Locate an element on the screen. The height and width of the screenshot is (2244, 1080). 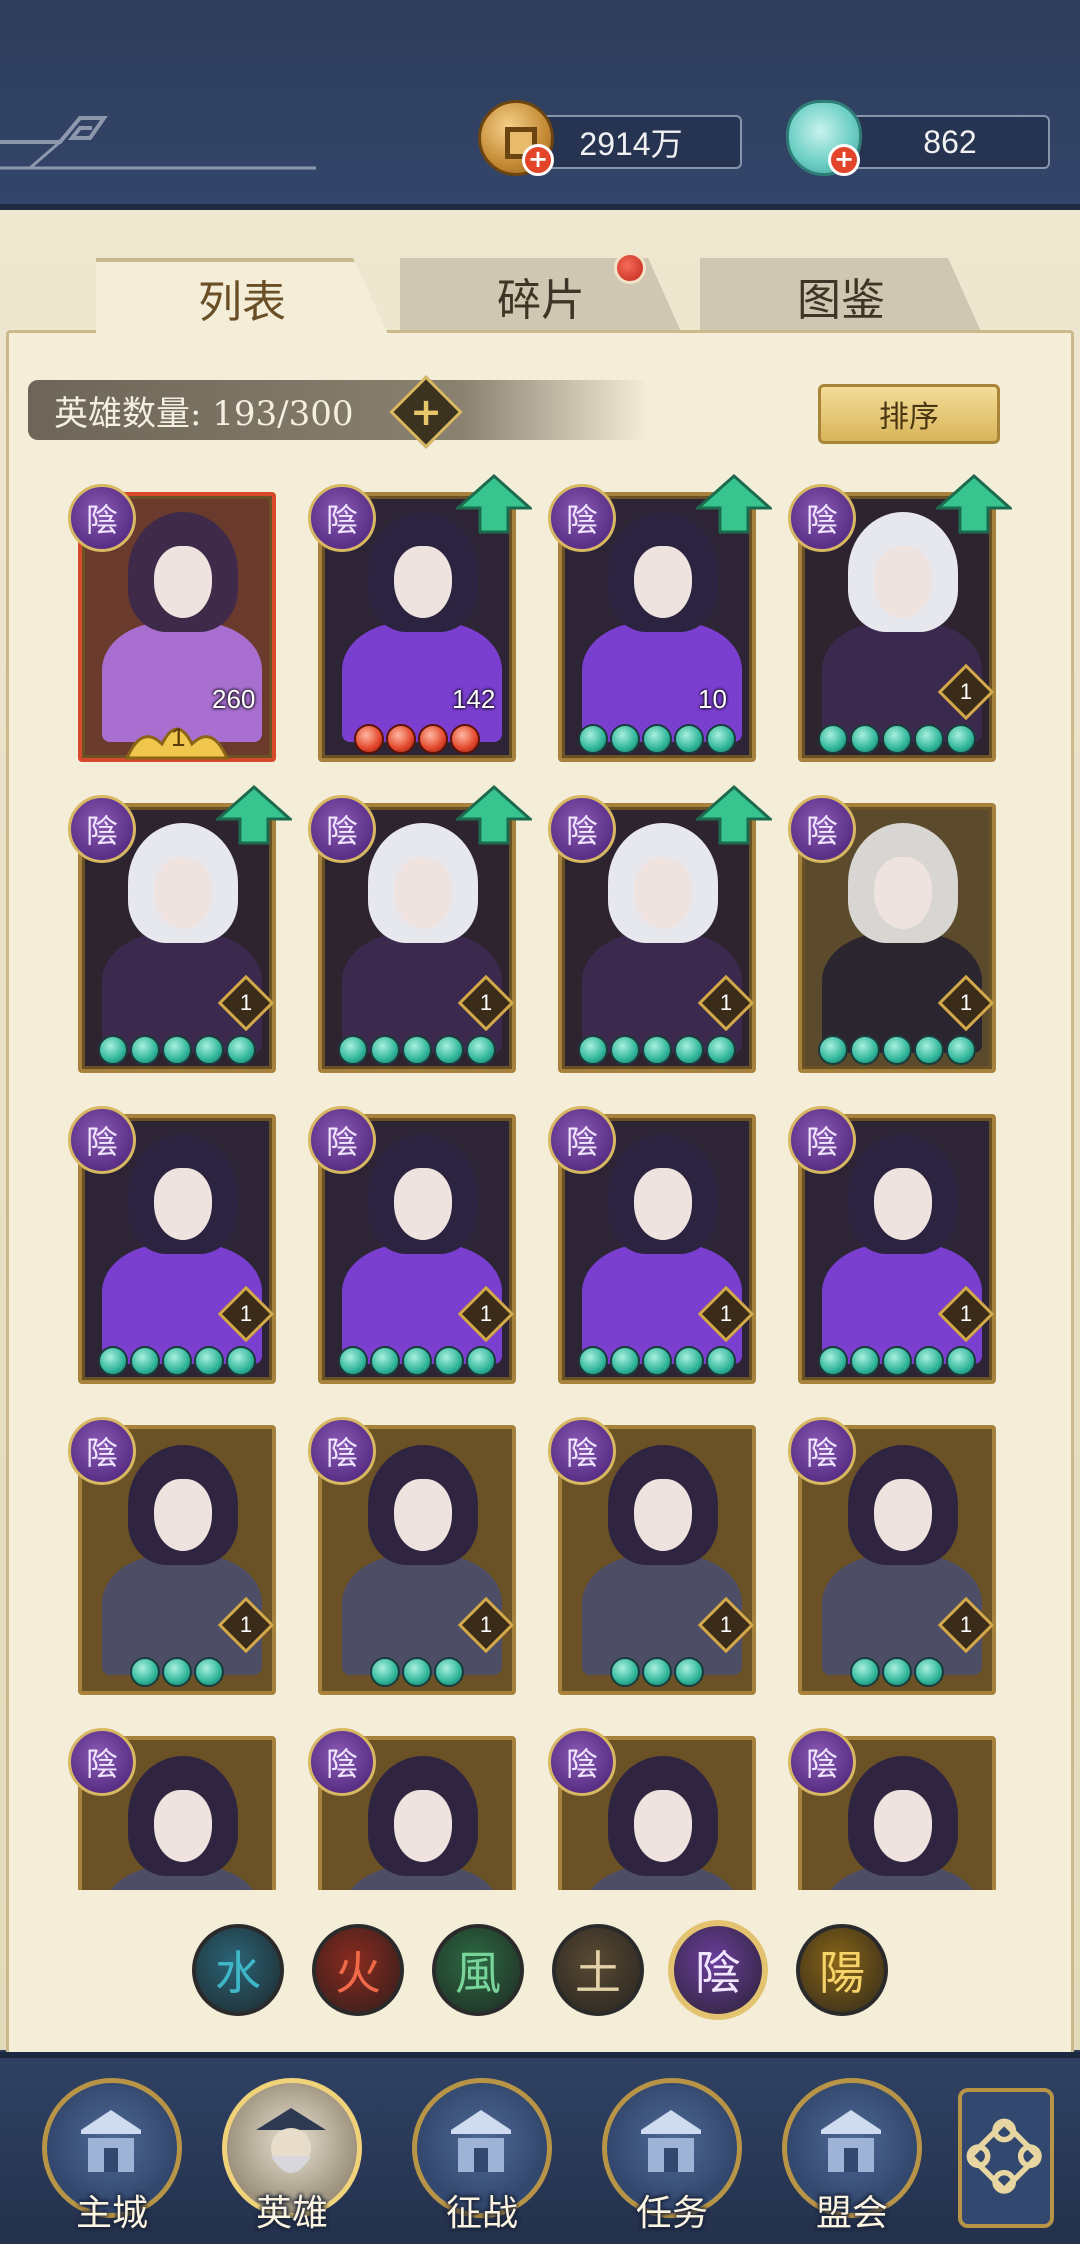
nav-scroll-task: 任务 is located at coordinates (672, 2153).